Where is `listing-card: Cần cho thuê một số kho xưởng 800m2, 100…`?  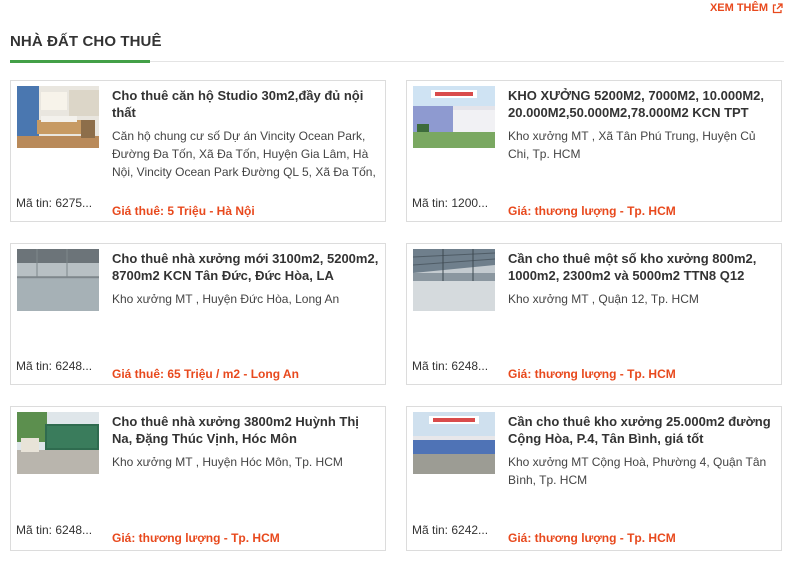 listing-card: Cần cho thuê một số kho xưởng 800m2, 100… is located at coordinates (594, 314).